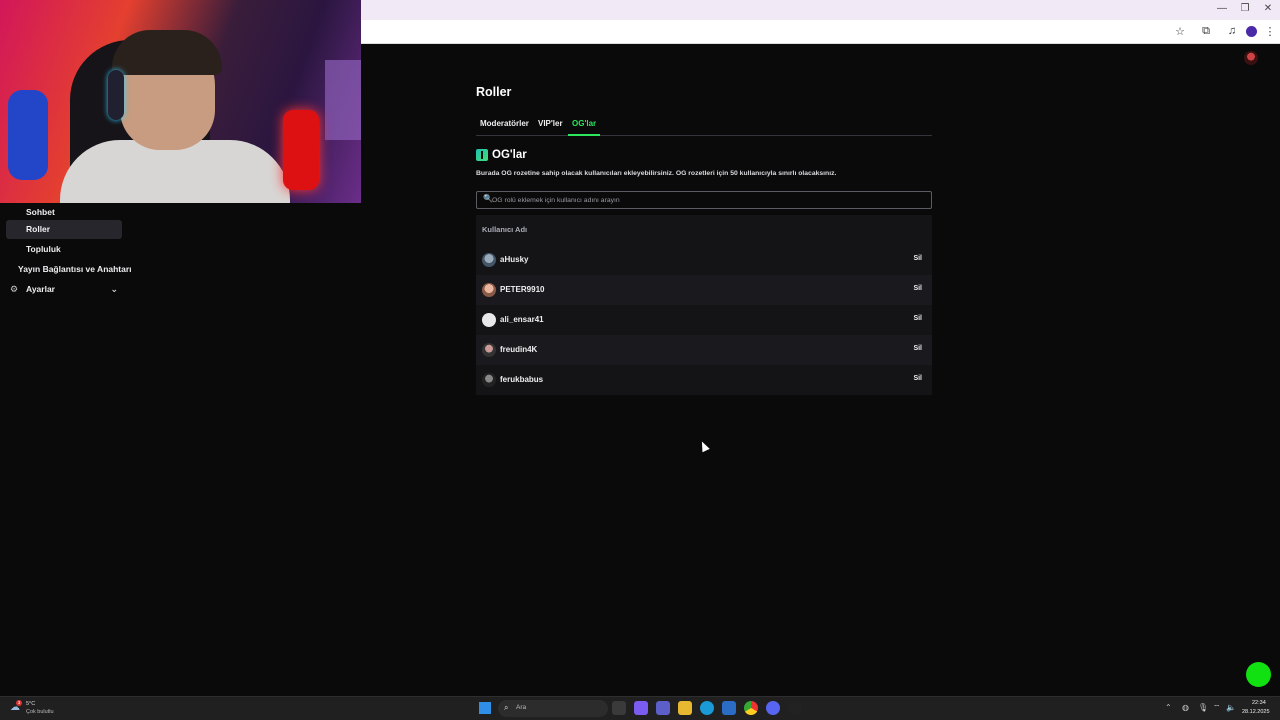 The height and width of the screenshot is (720, 1280). I want to click on gear-icon: ⚙, so click(14, 289).